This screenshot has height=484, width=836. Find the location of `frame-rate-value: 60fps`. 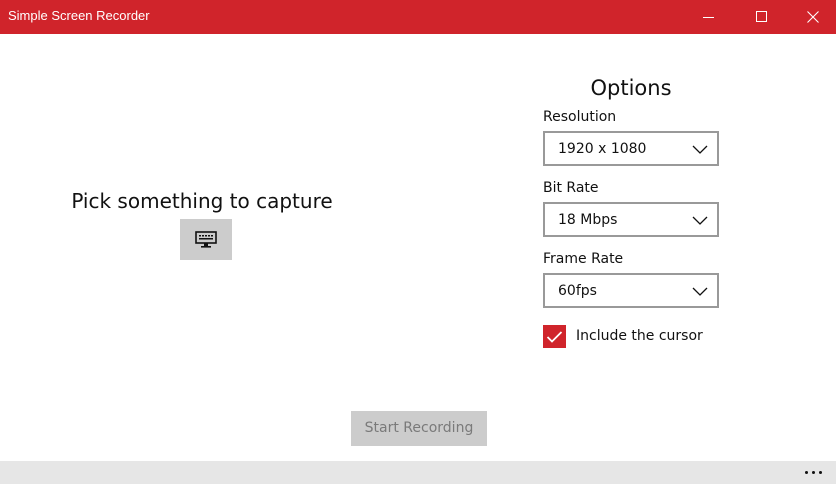

frame-rate-value: 60fps is located at coordinates (577, 291).